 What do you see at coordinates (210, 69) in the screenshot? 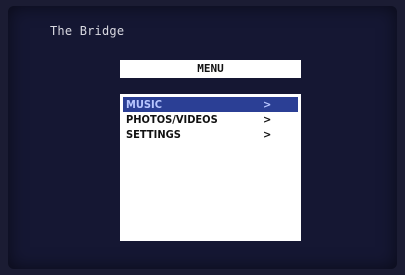
I see `menu-header: MENU` at bounding box center [210, 69].